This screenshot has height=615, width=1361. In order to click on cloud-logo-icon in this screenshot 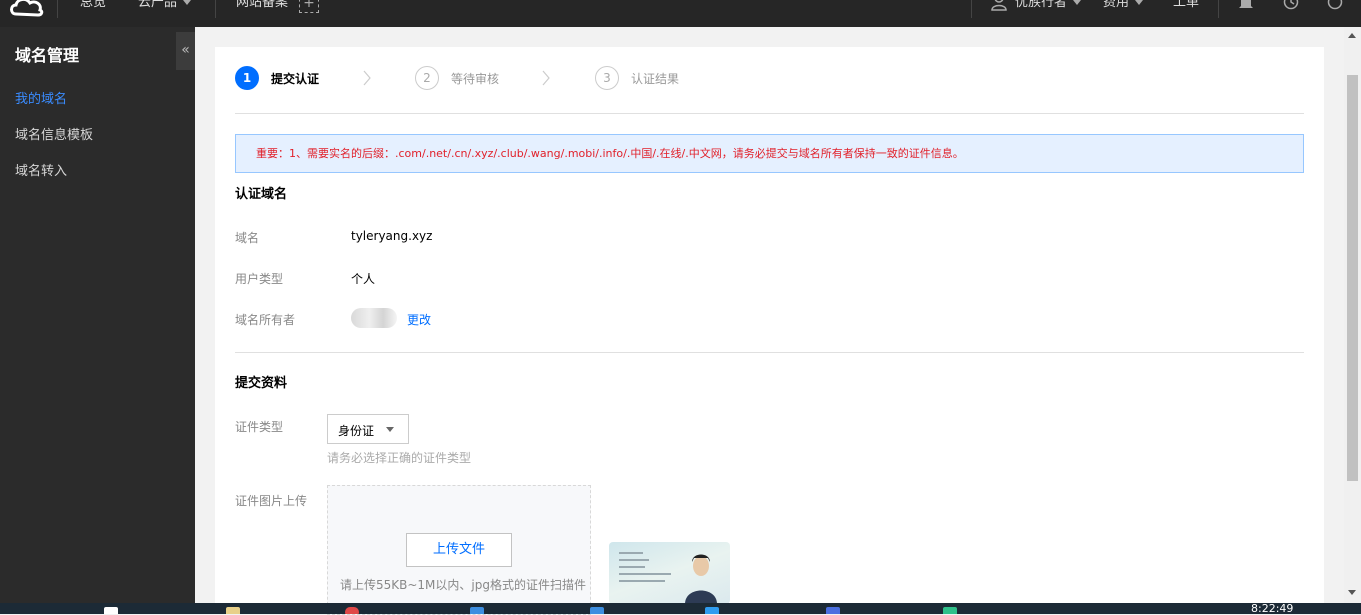, I will do `click(27, 9)`.